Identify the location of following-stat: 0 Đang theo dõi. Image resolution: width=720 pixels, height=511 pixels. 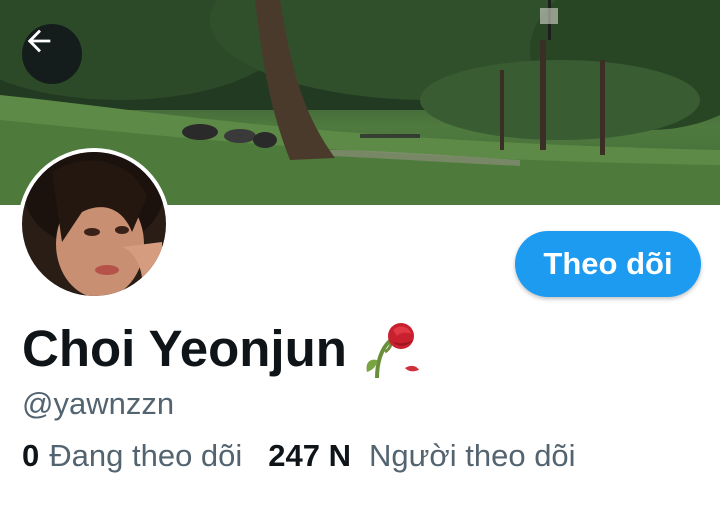
(132, 456).